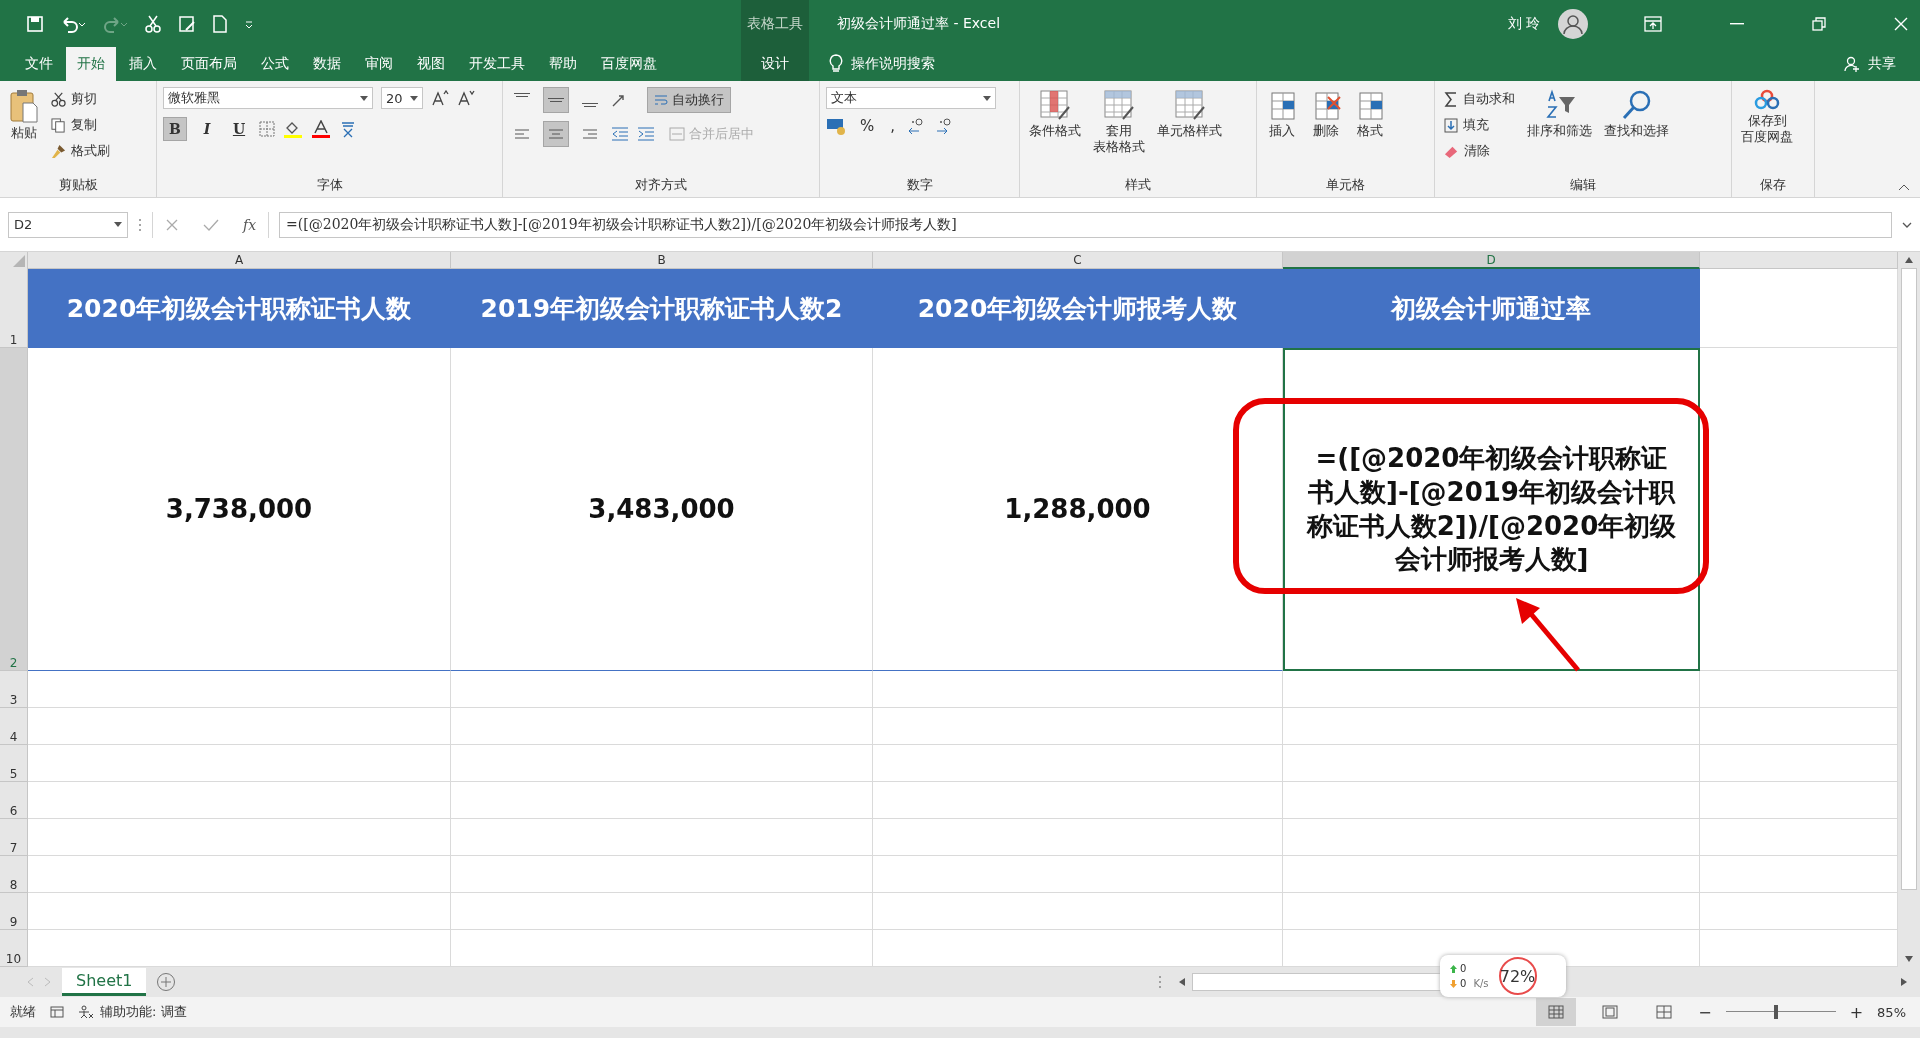 The image size is (1920, 1038). Describe the element at coordinates (775, 23) in the screenshot. I see `contextual-tab-label: 表格工具` at that location.